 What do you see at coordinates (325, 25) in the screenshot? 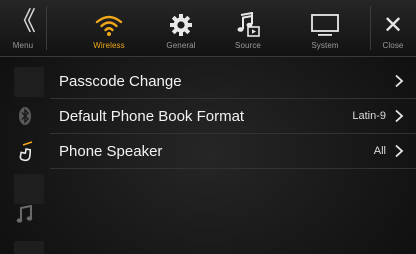
I see `monitor-icon` at bounding box center [325, 25].